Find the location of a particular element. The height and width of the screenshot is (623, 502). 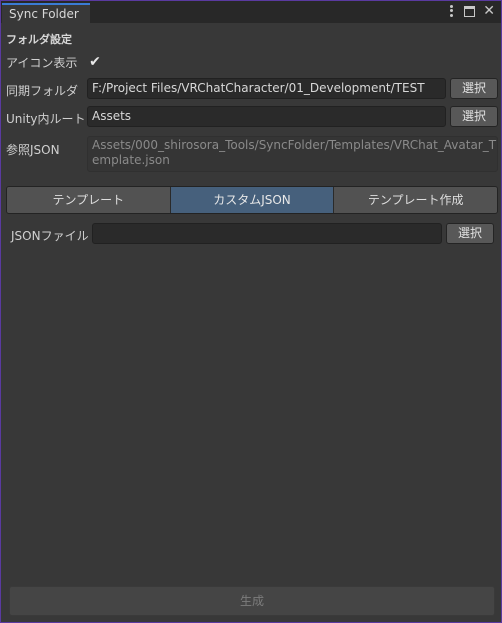

sync-folder-select-button: 選択 is located at coordinates (474, 88).